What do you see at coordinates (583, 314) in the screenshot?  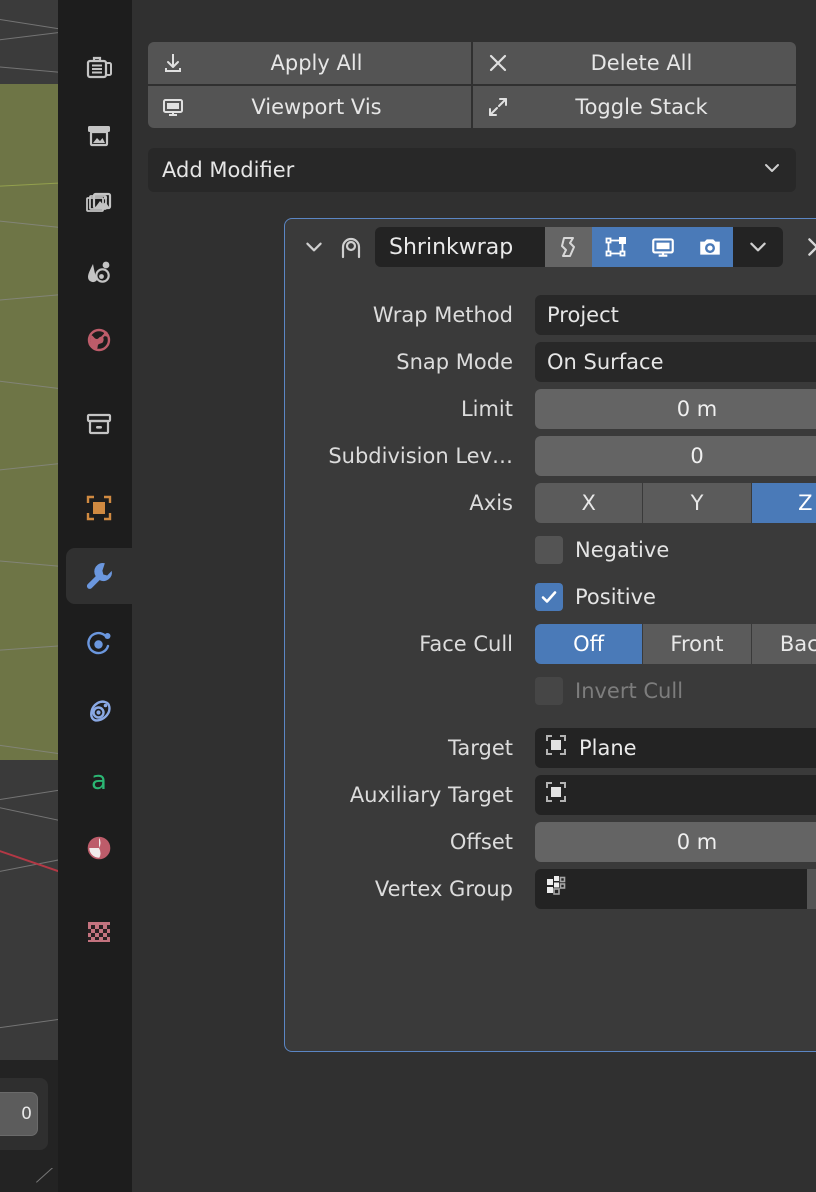 I see `wrap-method-value: Project` at bounding box center [583, 314].